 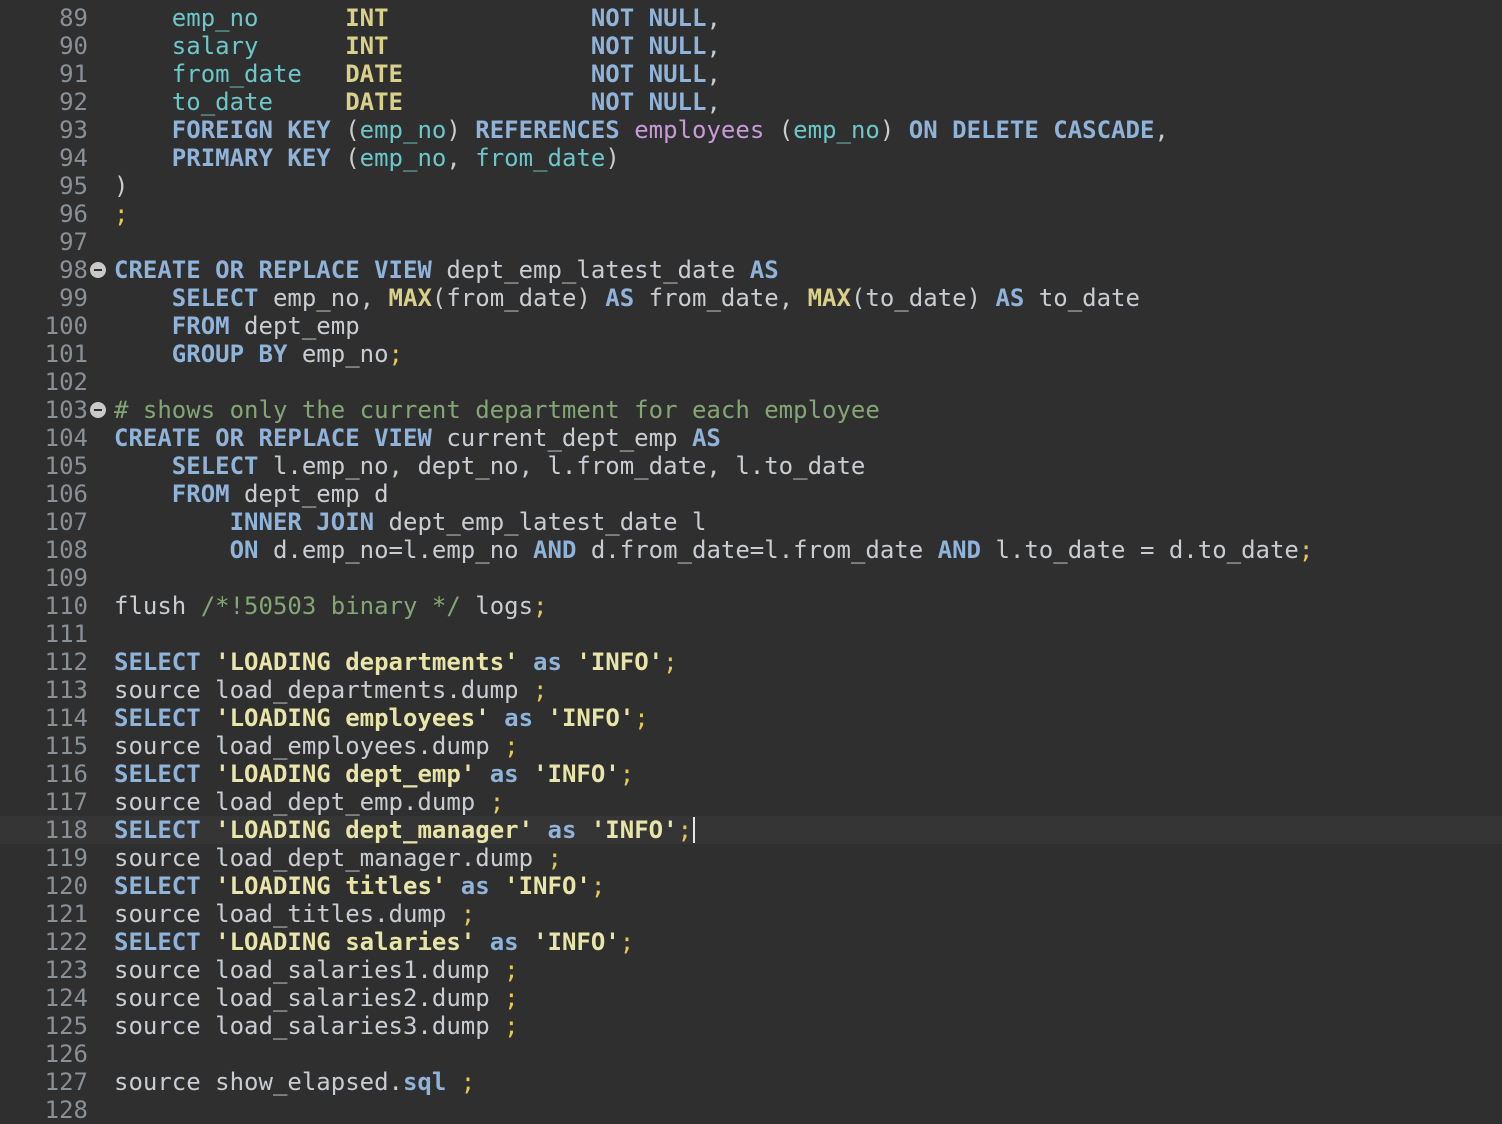 What do you see at coordinates (331, 886) in the screenshot?
I see `token-str: 'LOADING titles'` at bounding box center [331, 886].